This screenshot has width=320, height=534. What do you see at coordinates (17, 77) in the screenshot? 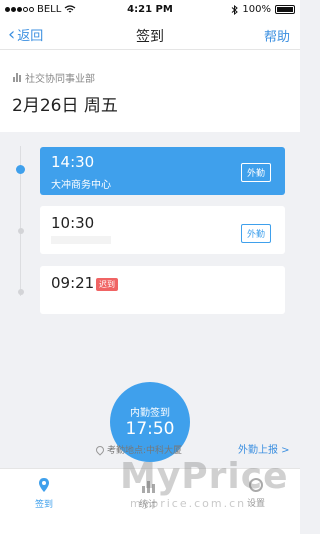
I see `building-icon` at bounding box center [17, 77].